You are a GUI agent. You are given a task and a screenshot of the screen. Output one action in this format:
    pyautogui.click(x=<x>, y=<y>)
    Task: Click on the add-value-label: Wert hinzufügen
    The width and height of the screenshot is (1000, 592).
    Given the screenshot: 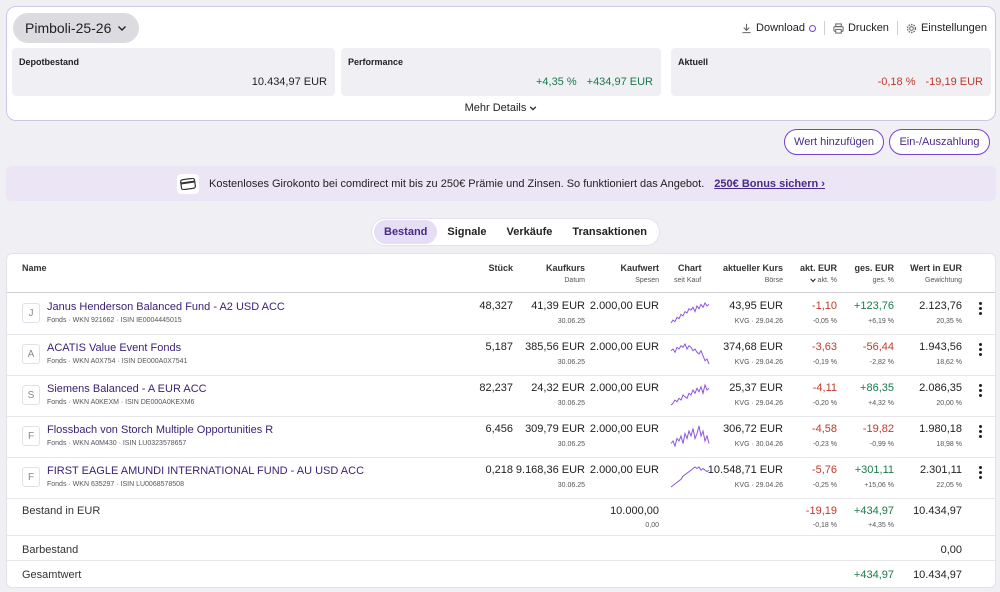 What is the action you would take?
    pyautogui.click(x=834, y=142)
    